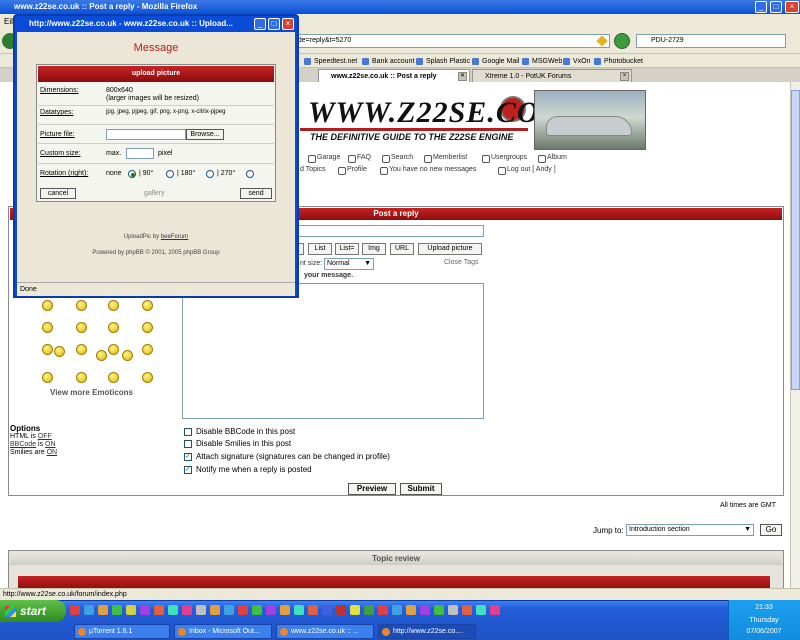 The image size is (800, 640). What do you see at coordinates (174, 237) in the screenshot?
I see `beeforum-link: beeForum` at bounding box center [174, 237].